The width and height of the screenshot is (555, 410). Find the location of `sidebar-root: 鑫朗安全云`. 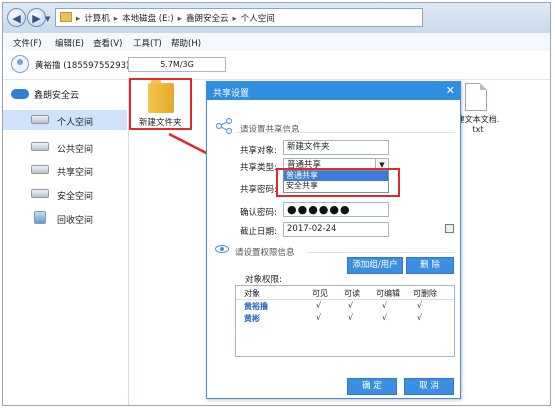

sidebar-root: 鑫朗安全云 is located at coordinates (45, 94).